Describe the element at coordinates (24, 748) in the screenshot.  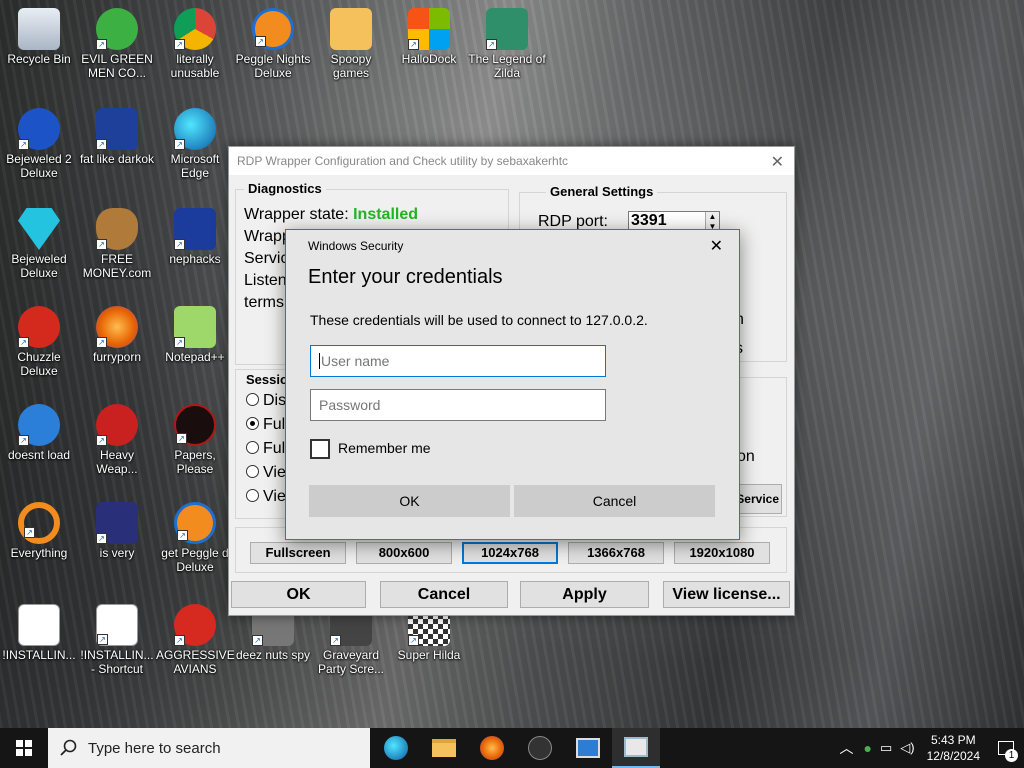
I see `start-button` at that location.